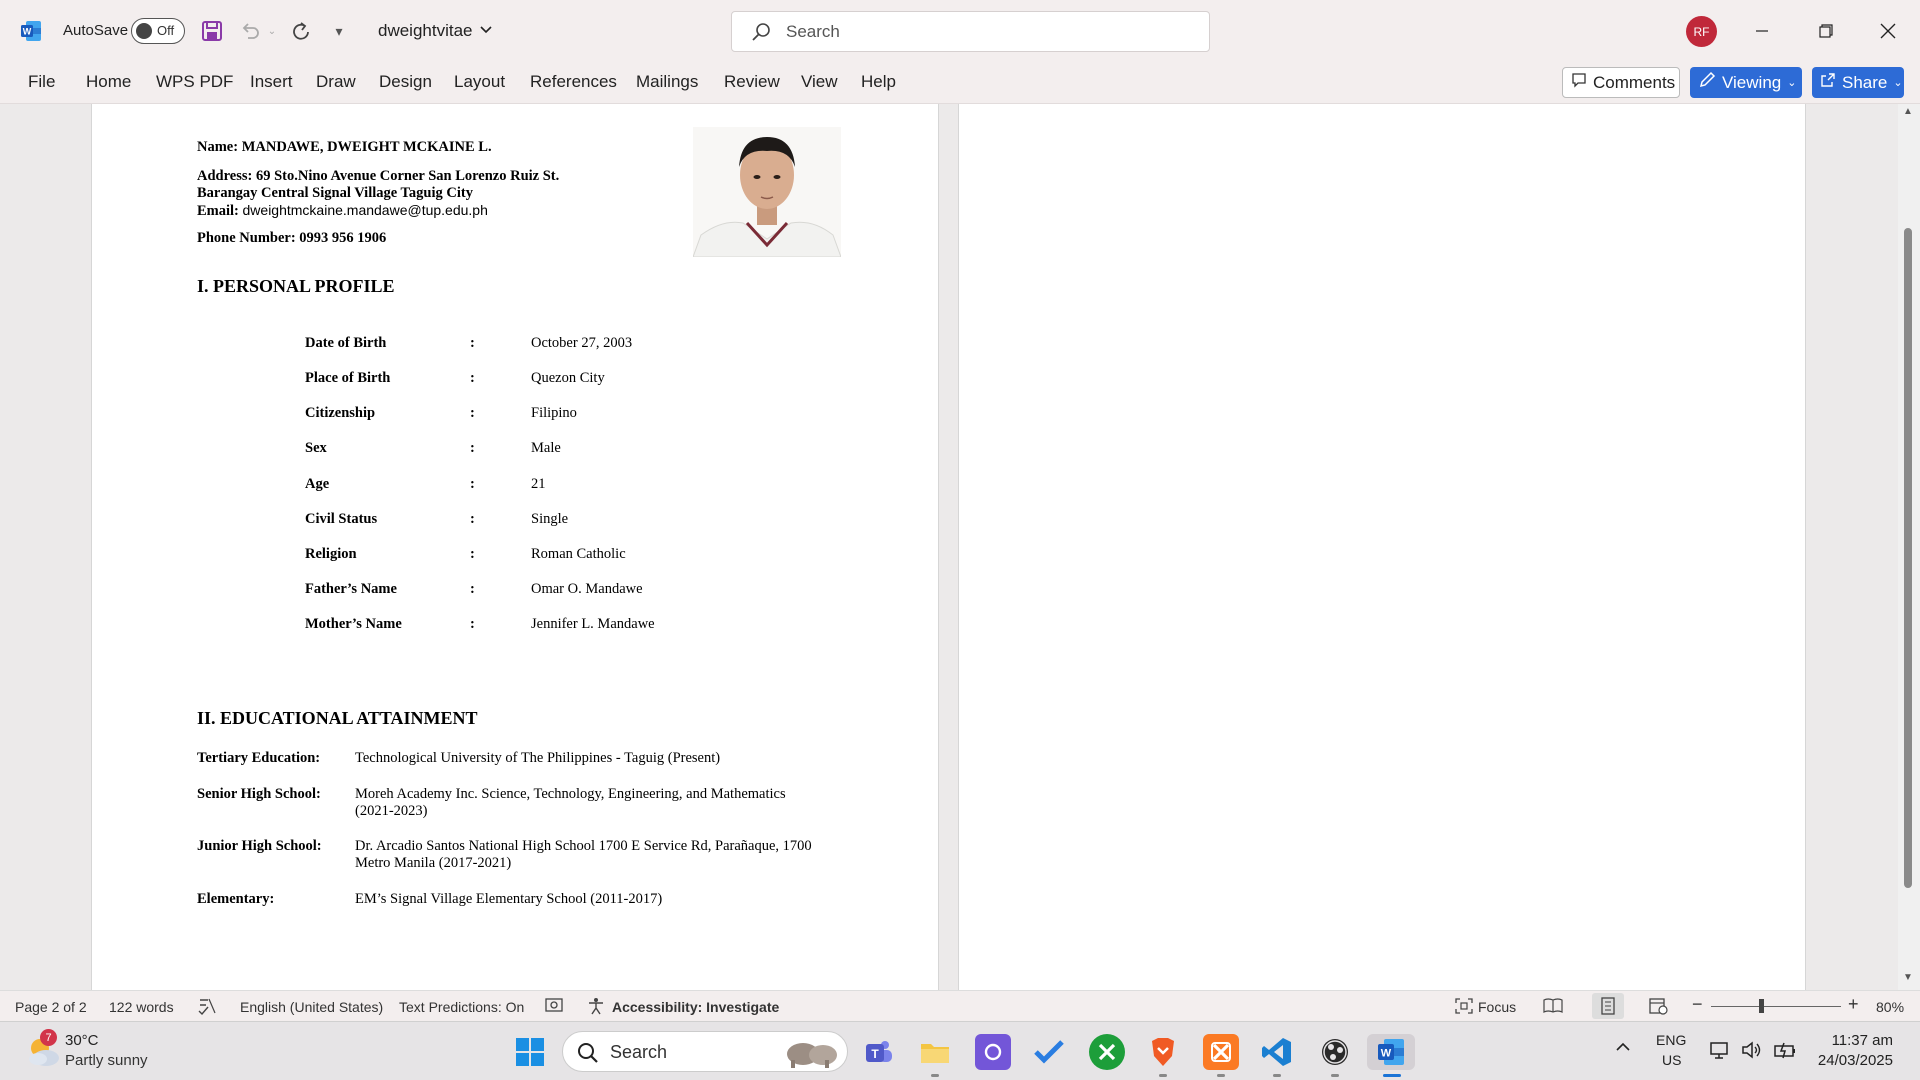 The height and width of the screenshot is (1080, 1920). What do you see at coordinates (339, 31) in the screenshot?
I see `customize-toolbar-icon: ▾` at bounding box center [339, 31].